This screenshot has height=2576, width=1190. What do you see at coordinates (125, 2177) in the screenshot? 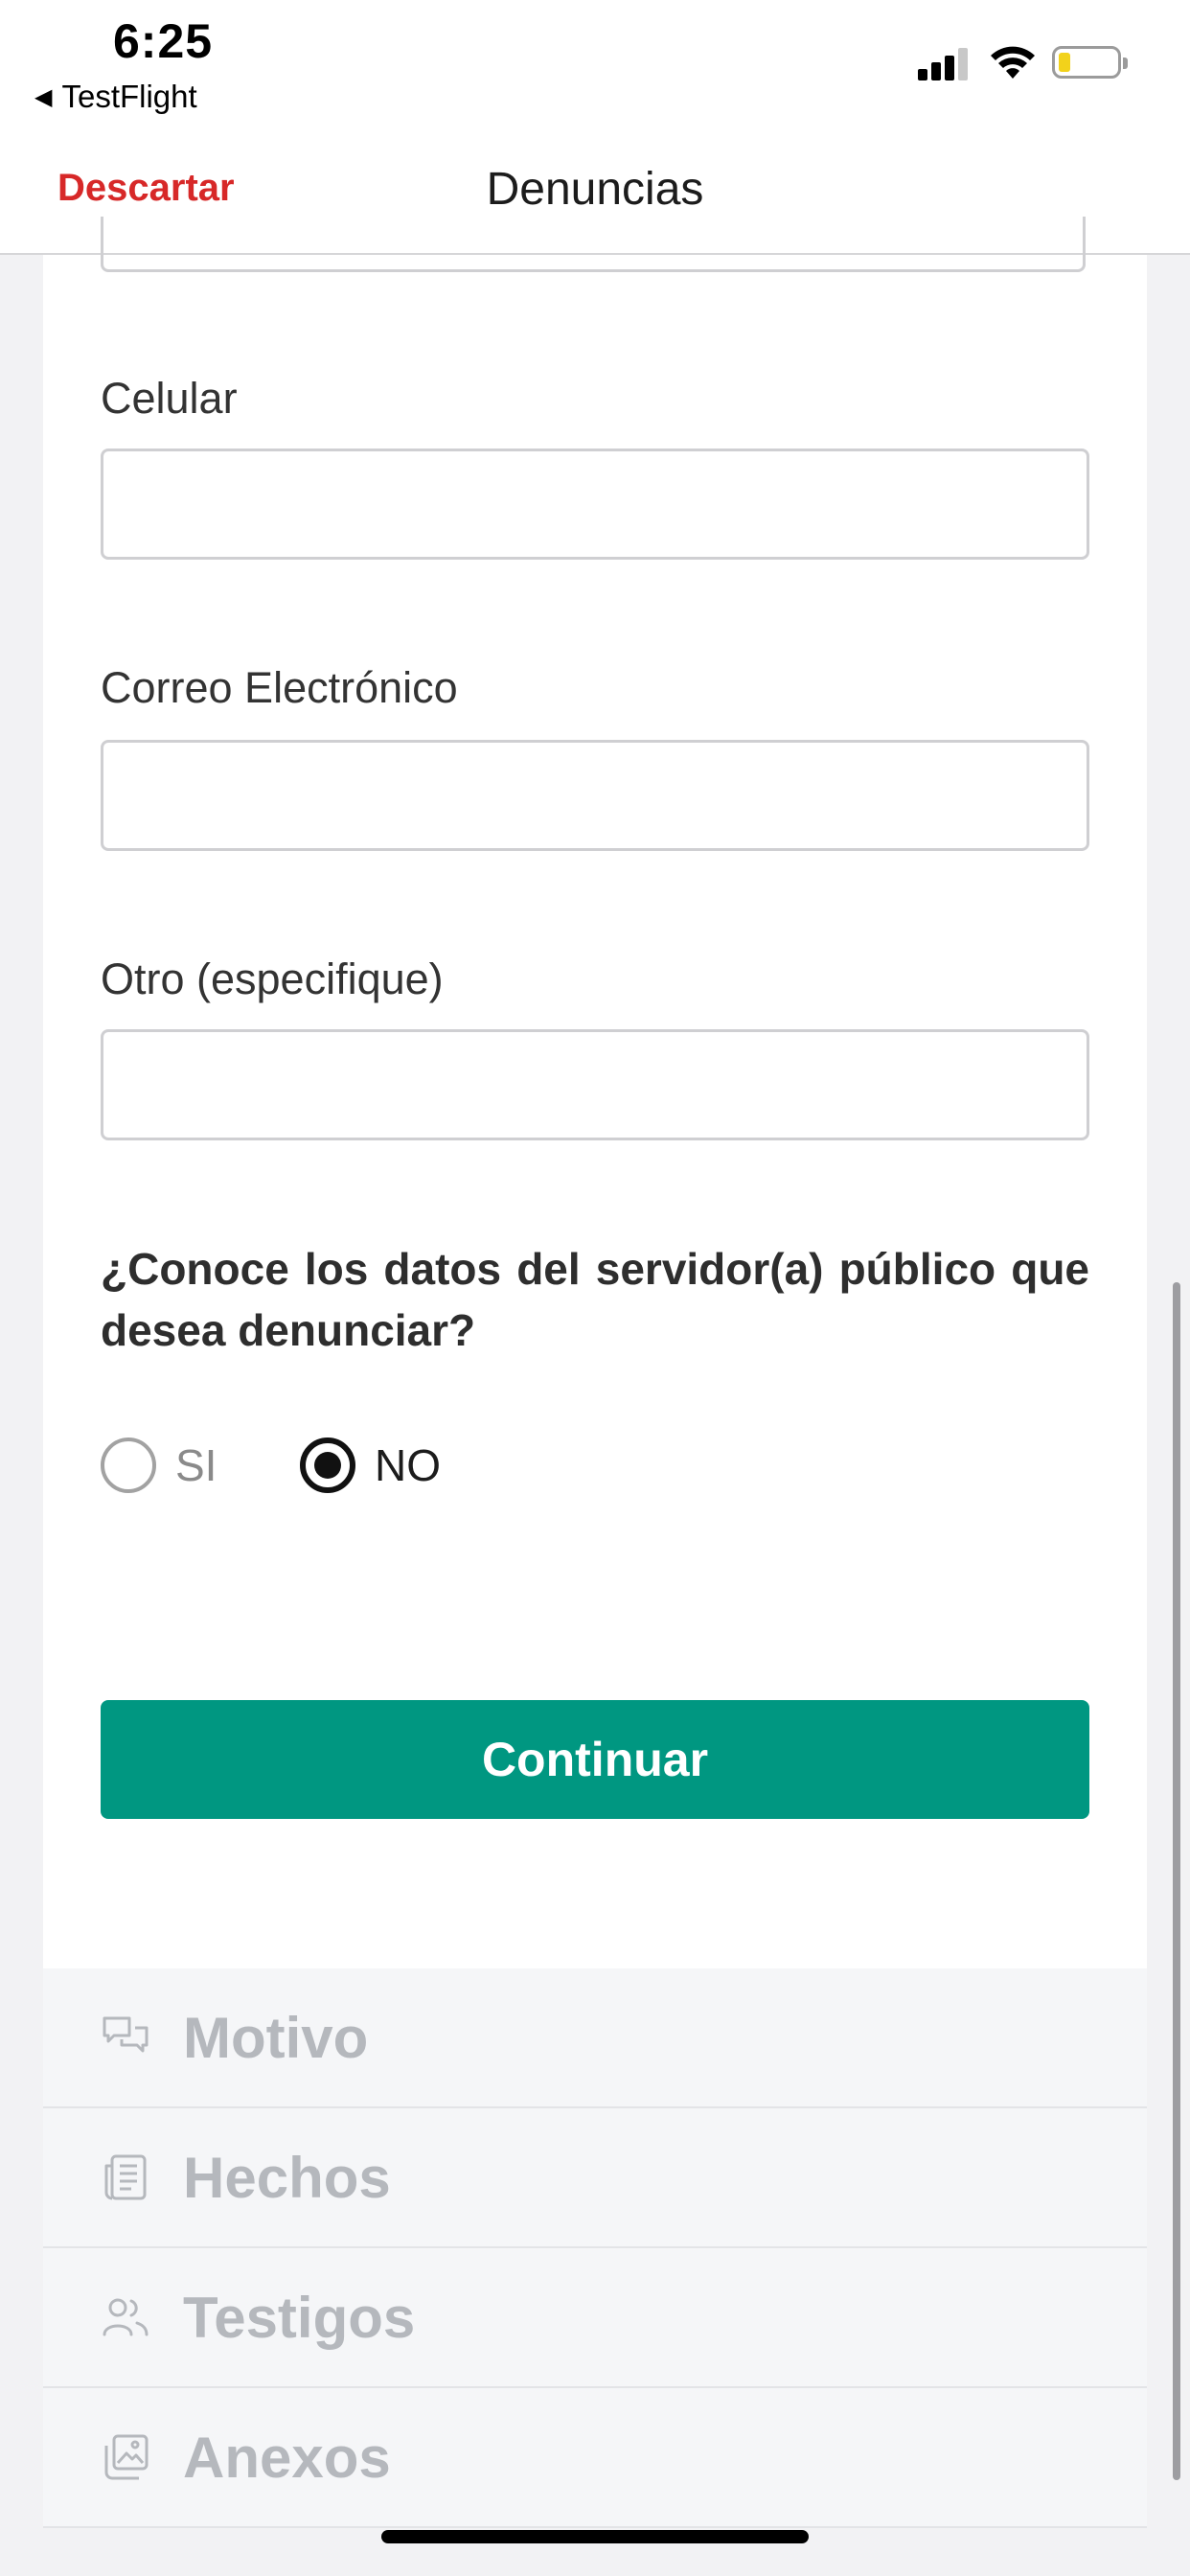
I see `document-list-icon` at bounding box center [125, 2177].